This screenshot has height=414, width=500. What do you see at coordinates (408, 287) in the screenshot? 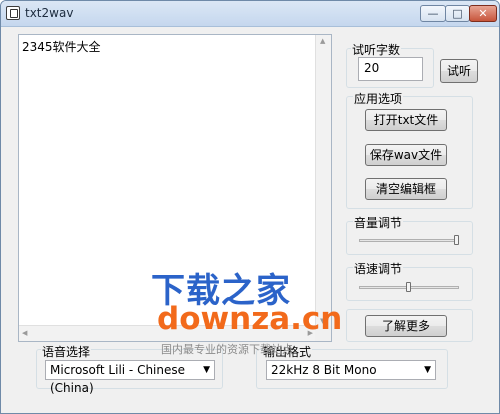
I see `speed-slider-thumb` at bounding box center [408, 287].